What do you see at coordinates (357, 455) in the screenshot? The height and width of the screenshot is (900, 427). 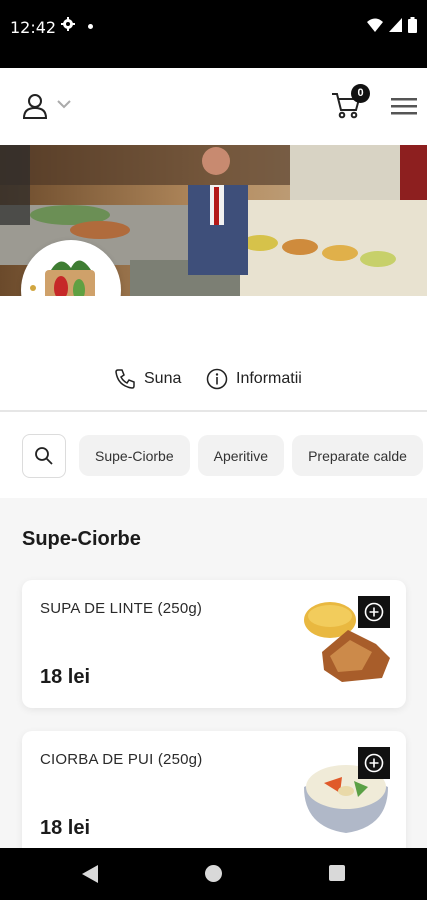 I see `category-chip: Preparate calde` at bounding box center [357, 455].